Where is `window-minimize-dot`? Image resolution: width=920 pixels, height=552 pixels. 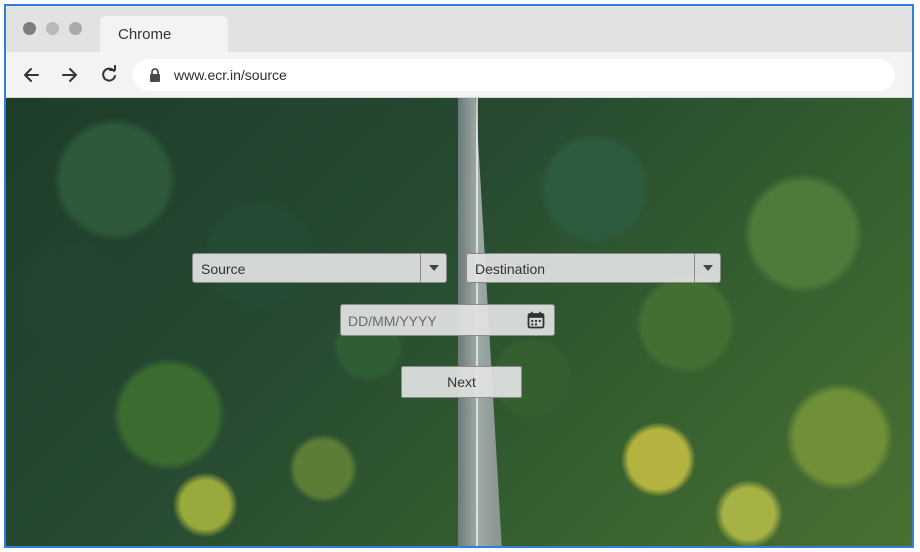
window-minimize-dot is located at coordinates (52, 28).